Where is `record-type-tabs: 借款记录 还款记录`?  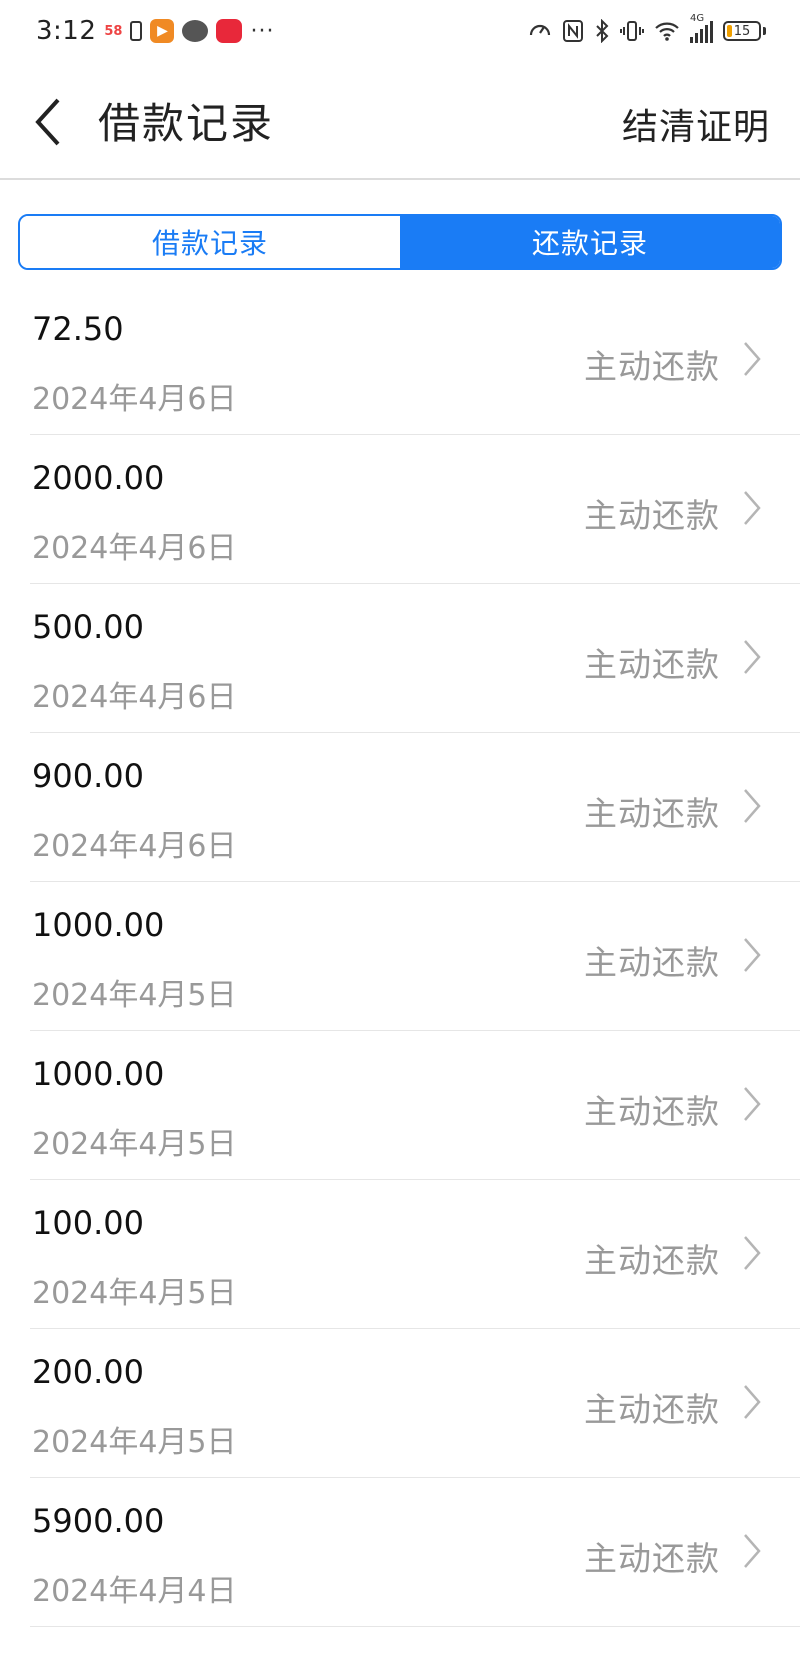
record-type-tabs: 借款记录 还款记录 is located at coordinates (400, 242).